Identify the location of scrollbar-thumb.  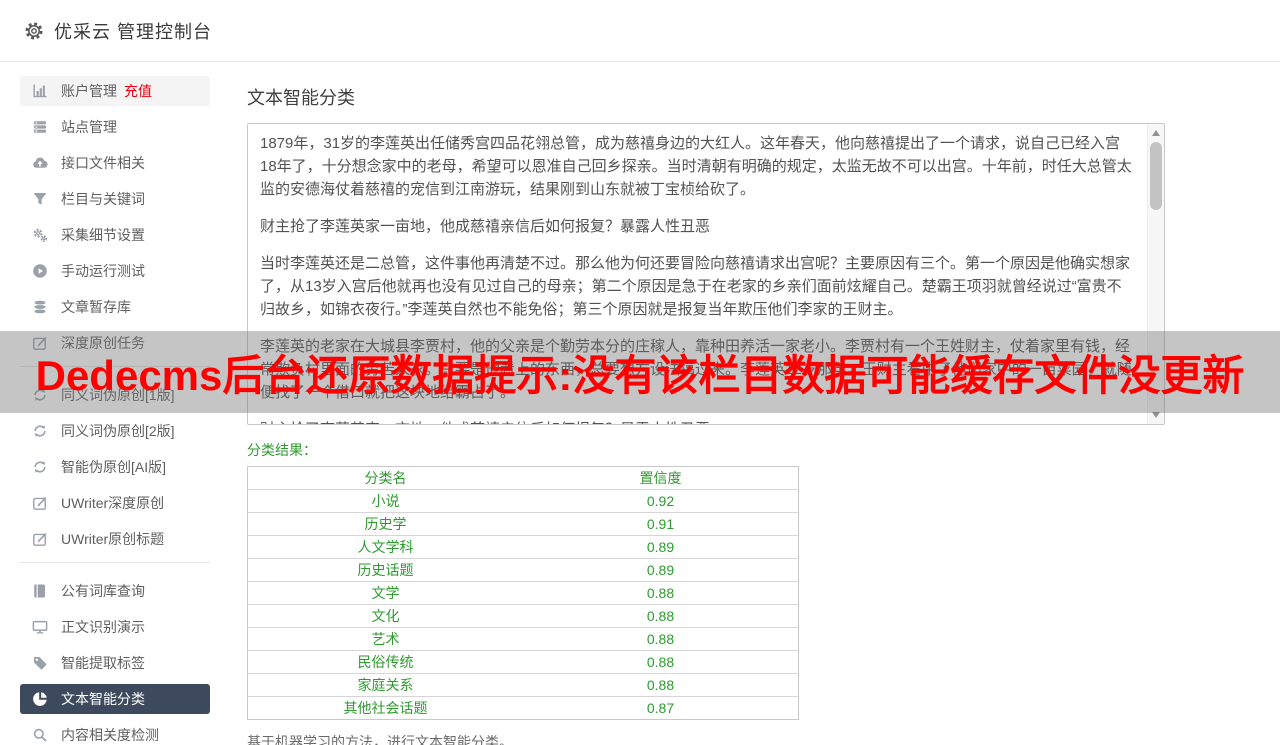
(1156, 176).